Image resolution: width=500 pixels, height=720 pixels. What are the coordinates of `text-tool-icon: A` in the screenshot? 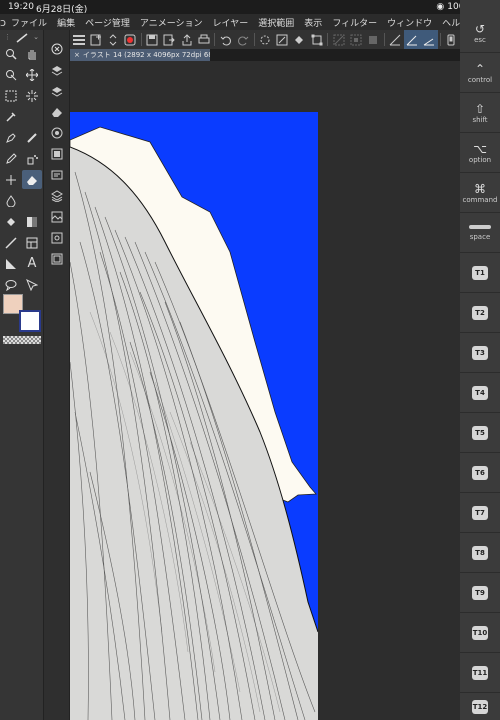 It's located at (32, 263).